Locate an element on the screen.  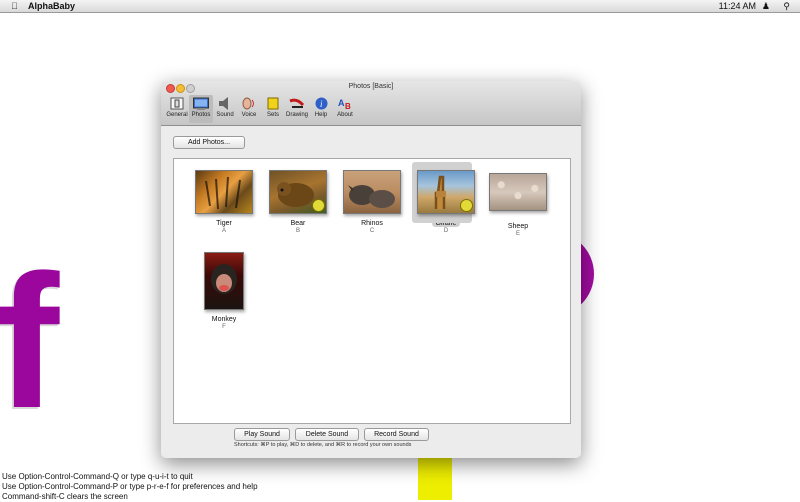
tab-photos: Photos is located at coordinates (201, 109).